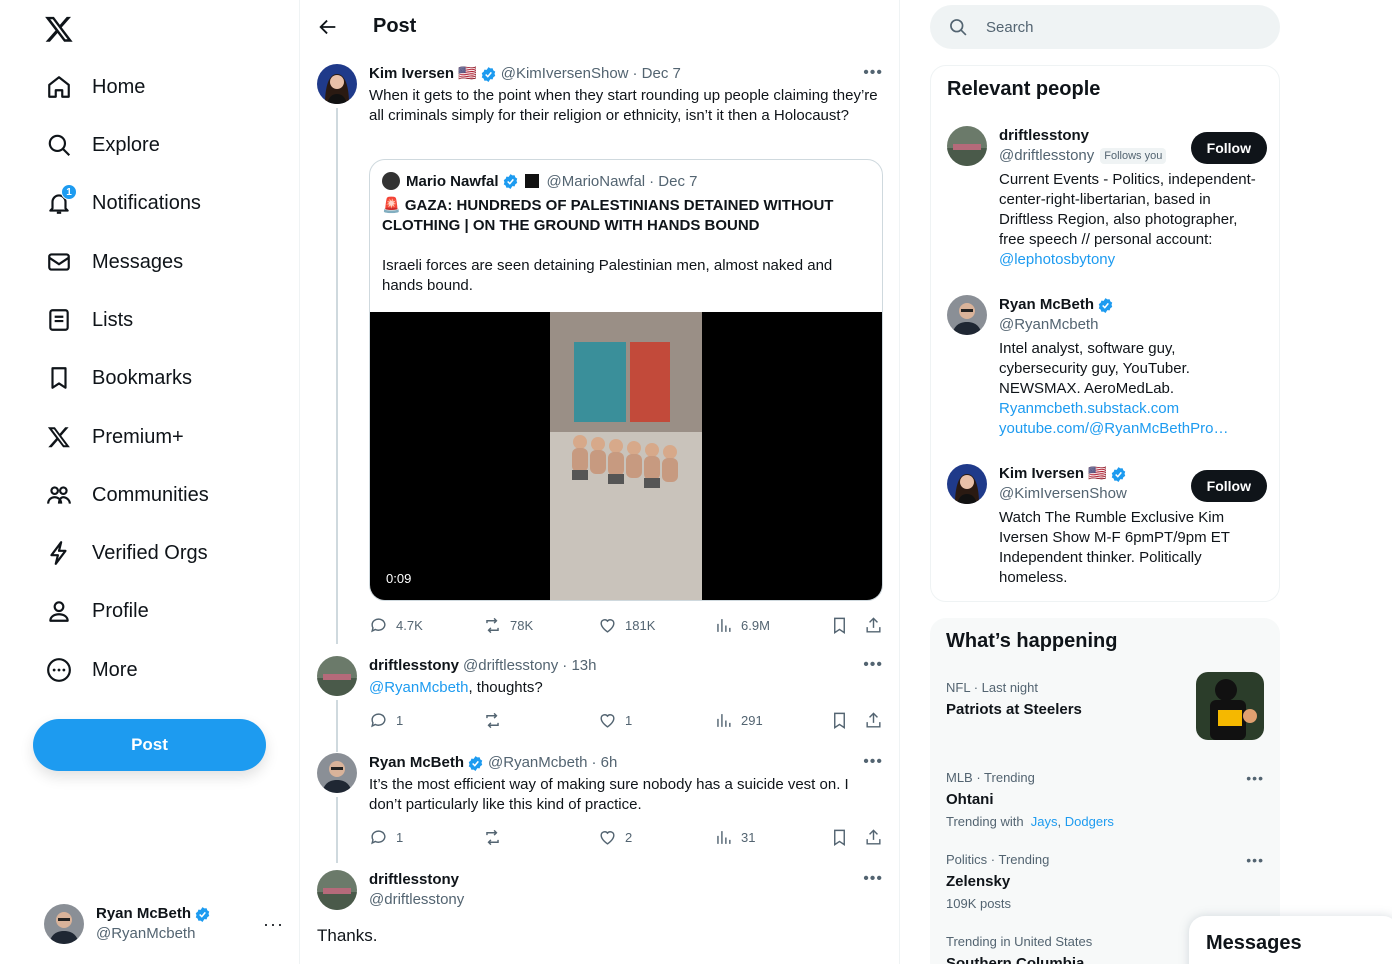 Image resolution: width=1392 pixels, height=964 pixels. I want to click on quote-header: Mario Nawfal @MarioNawfal · Dec 7, so click(539, 181).